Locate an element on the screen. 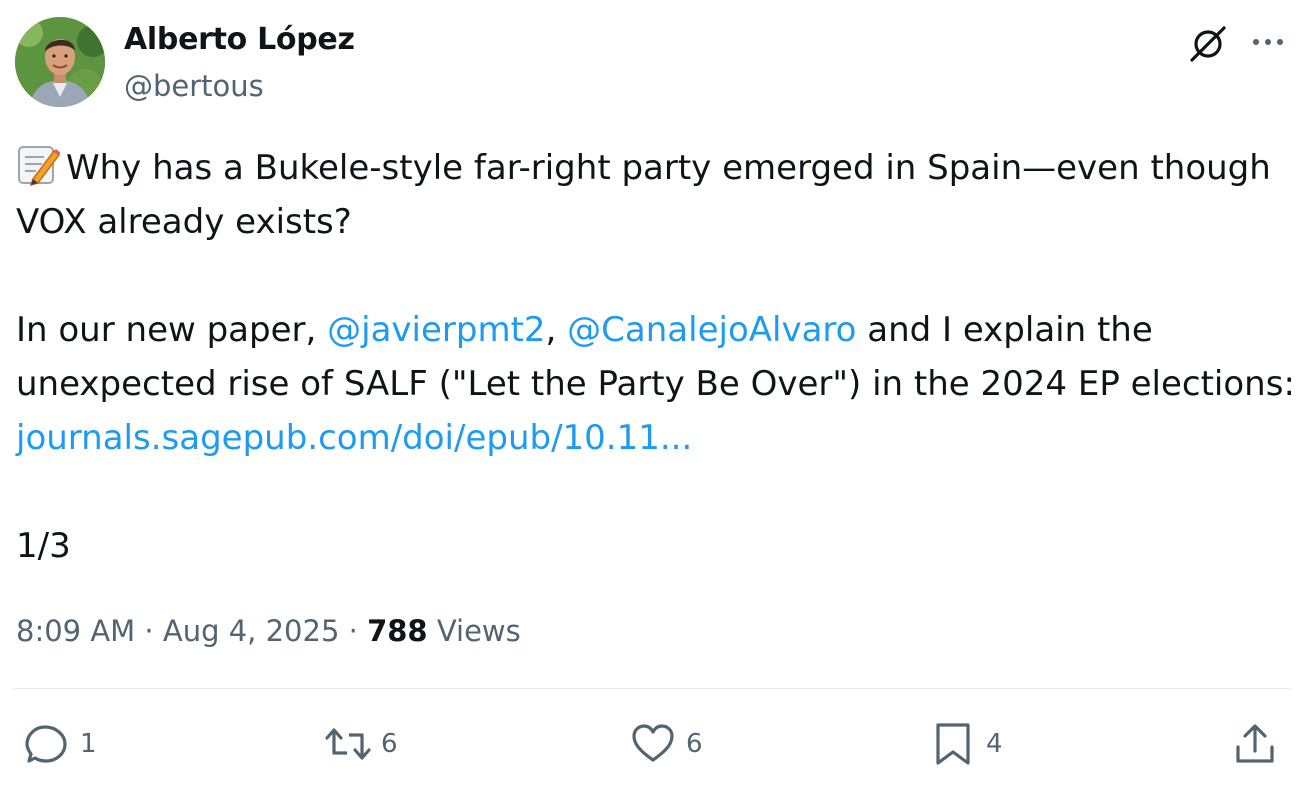 The width and height of the screenshot is (1304, 785). share-icon is located at coordinates (1255, 744).